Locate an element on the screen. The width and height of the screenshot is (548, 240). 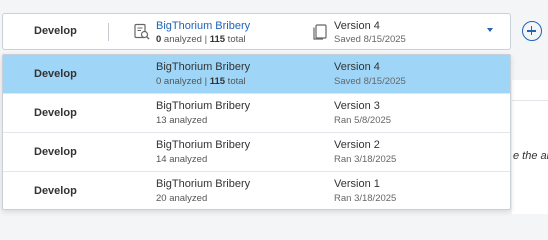
option-version-date: Ran 5/8/2025 is located at coordinates (363, 120).